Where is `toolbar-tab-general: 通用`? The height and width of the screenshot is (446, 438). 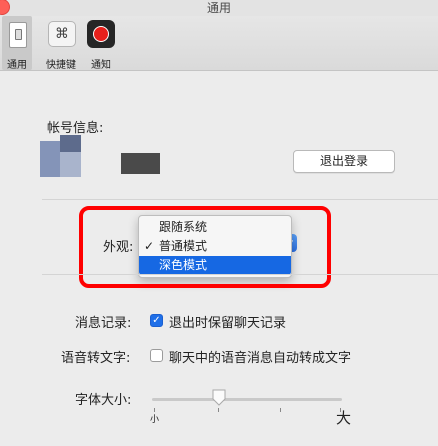 toolbar-tab-general: 通用 is located at coordinates (17, 43).